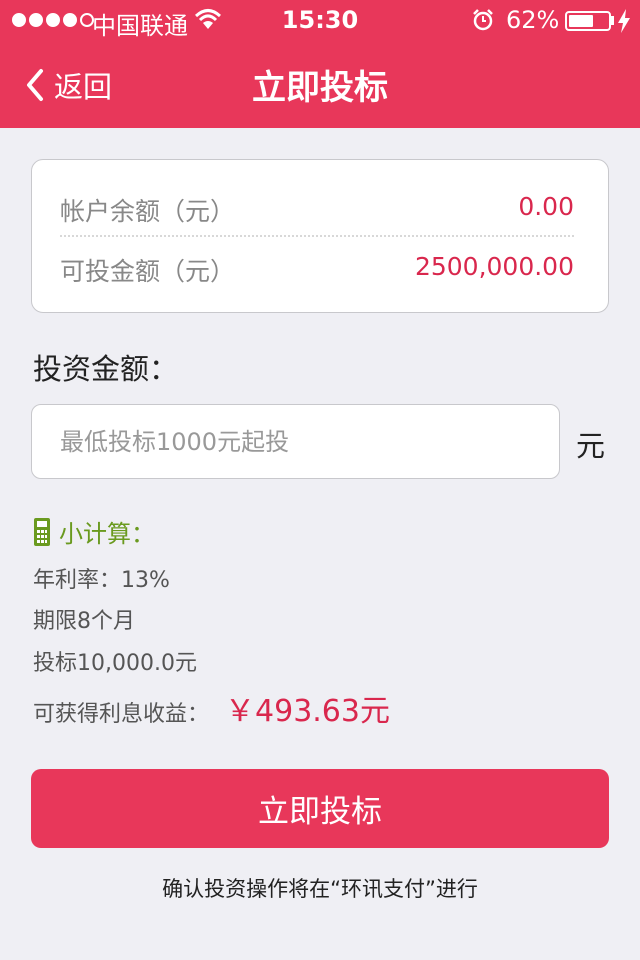 This screenshot has width=640, height=960. I want to click on investable-amount-value: 2500,000.00, so click(494, 266).